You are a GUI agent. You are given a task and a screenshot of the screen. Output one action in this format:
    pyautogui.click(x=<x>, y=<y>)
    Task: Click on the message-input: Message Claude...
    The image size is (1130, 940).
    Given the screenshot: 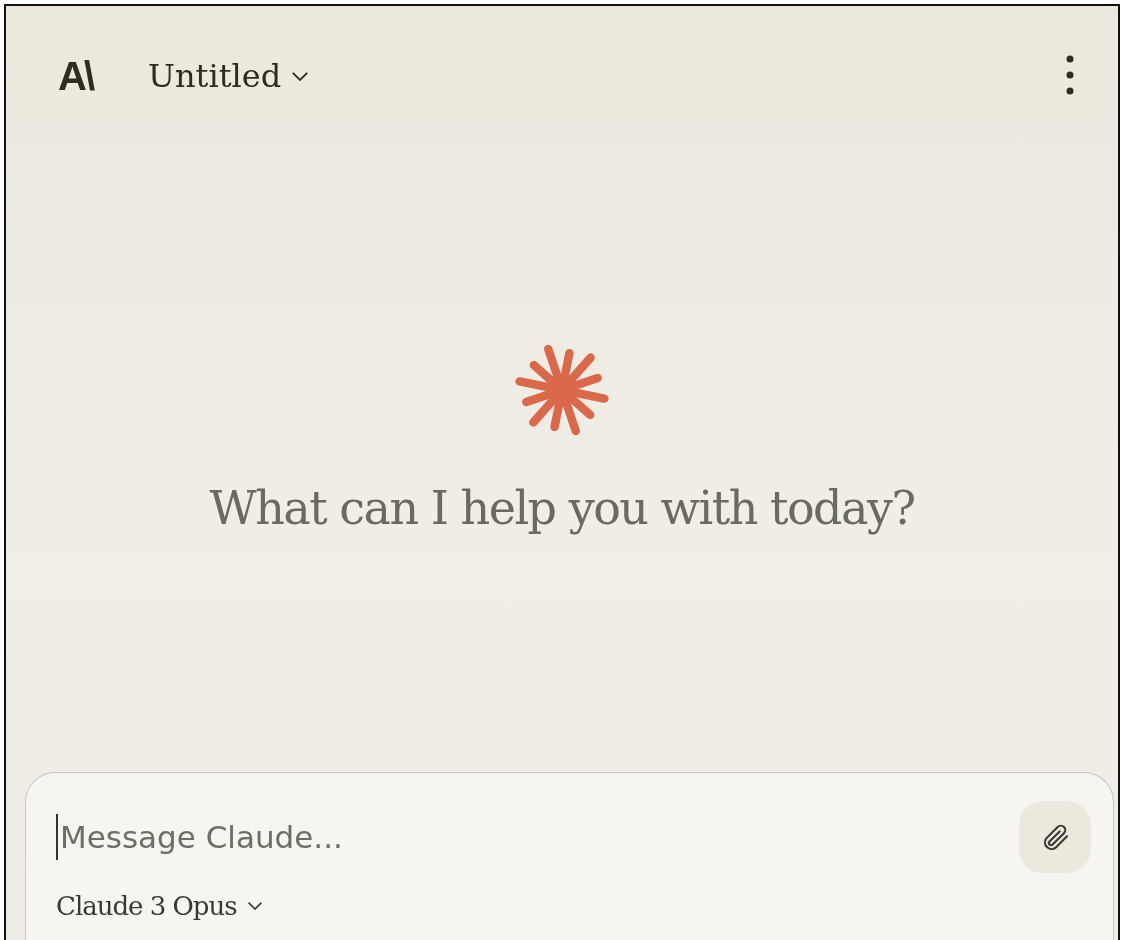 What is the action you would take?
    pyautogui.click(x=537, y=837)
    